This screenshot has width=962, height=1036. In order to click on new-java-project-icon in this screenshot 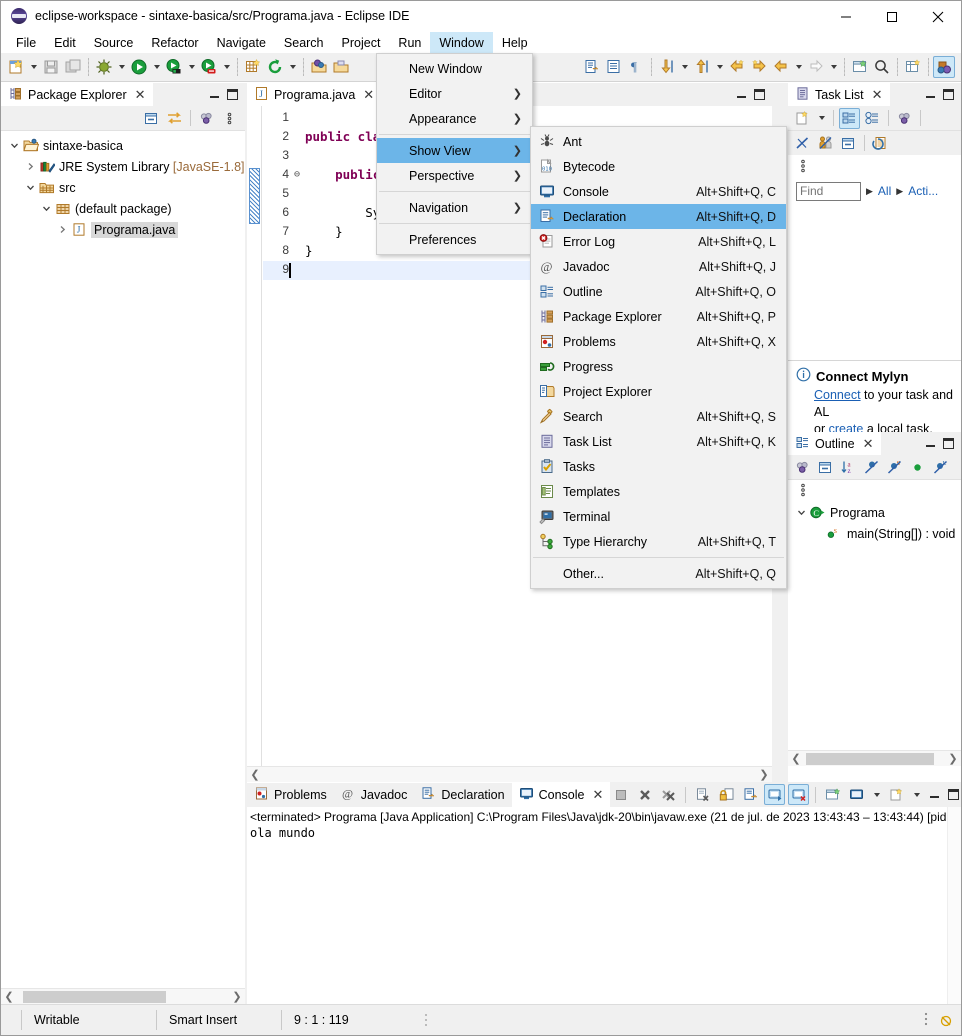, I will do `click(253, 67)`.